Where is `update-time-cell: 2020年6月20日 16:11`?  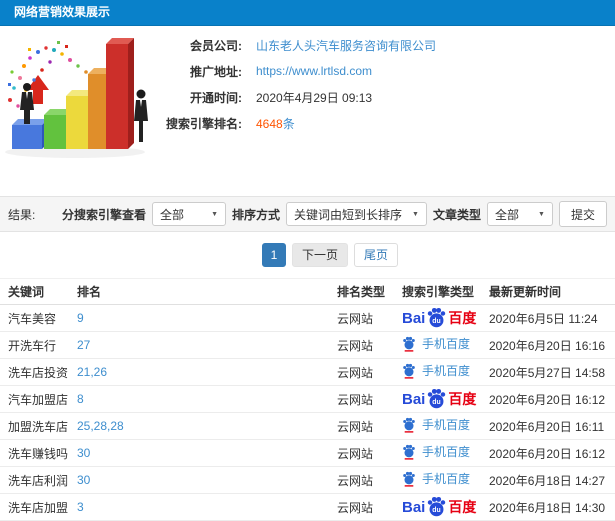
update-time-cell: 2020年6月20日 16:11 is located at coordinates (552, 426).